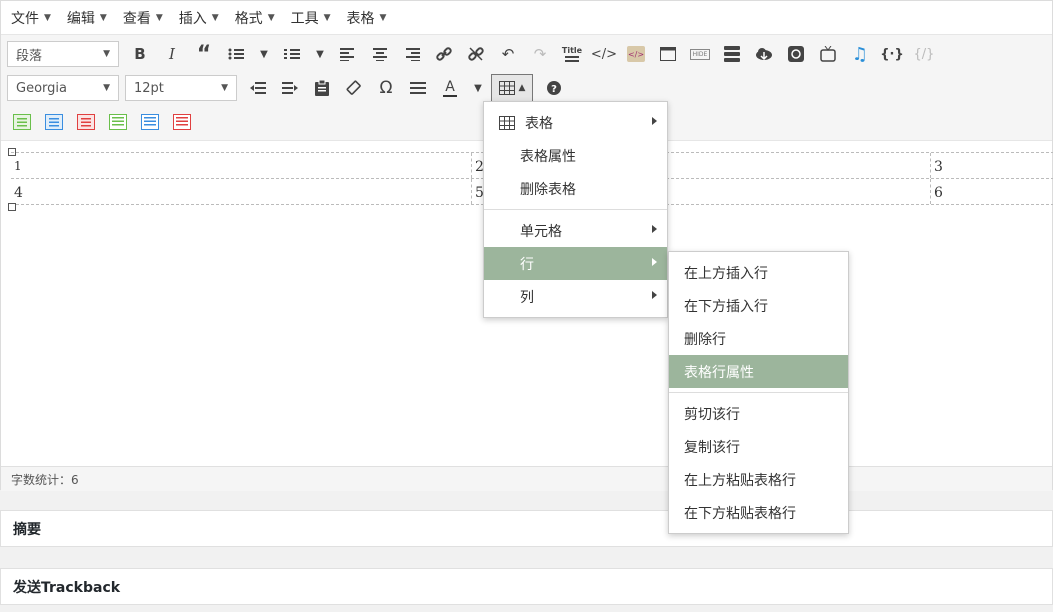  What do you see at coordinates (575, 122) in the screenshot?
I see `table-menu-insert-table: 表格` at bounding box center [575, 122].